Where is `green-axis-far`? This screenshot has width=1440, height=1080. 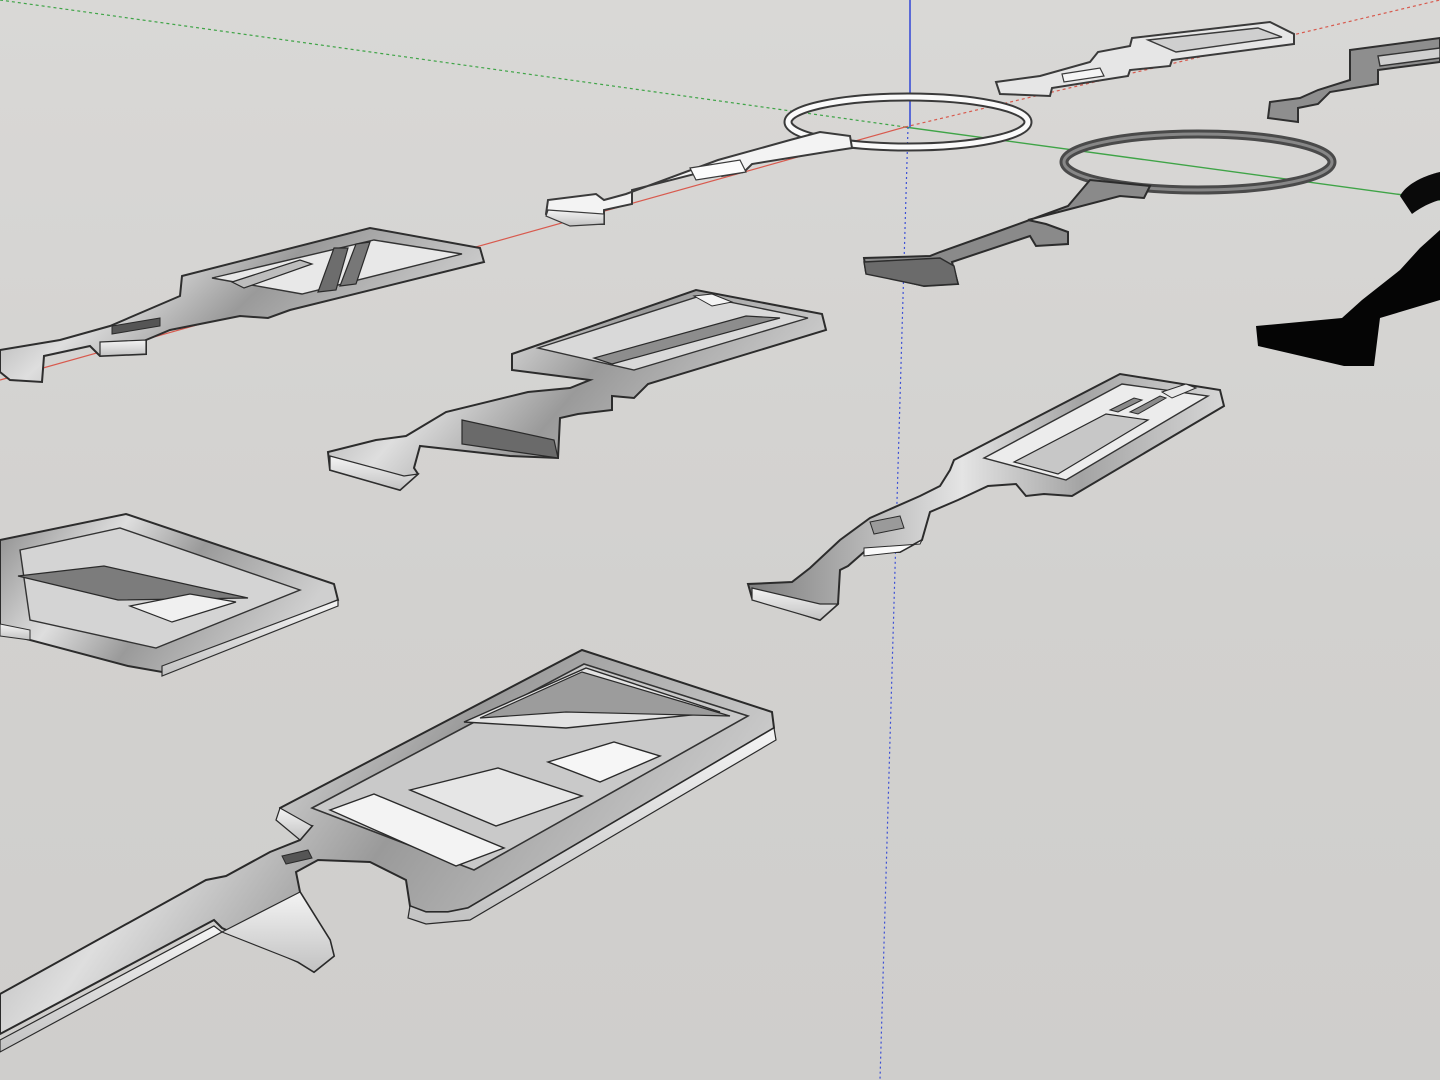 green-axis-far is located at coordinates (453, 64).